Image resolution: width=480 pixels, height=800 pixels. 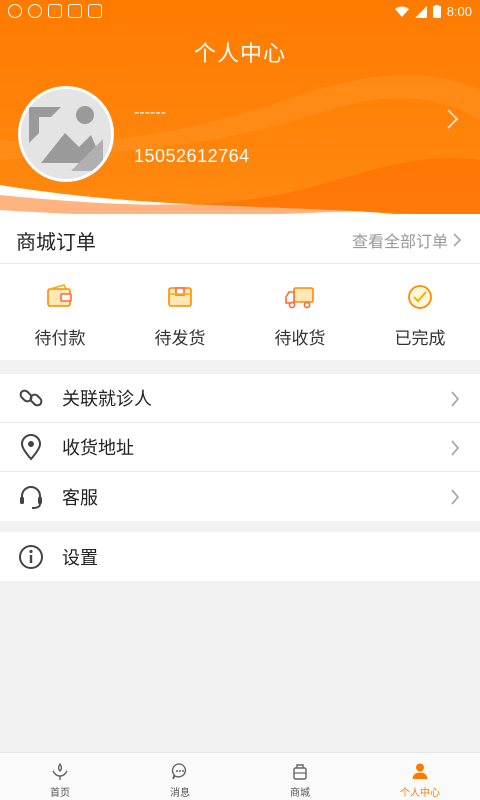 I want to click on person-icon, so click(x=420, y=771).